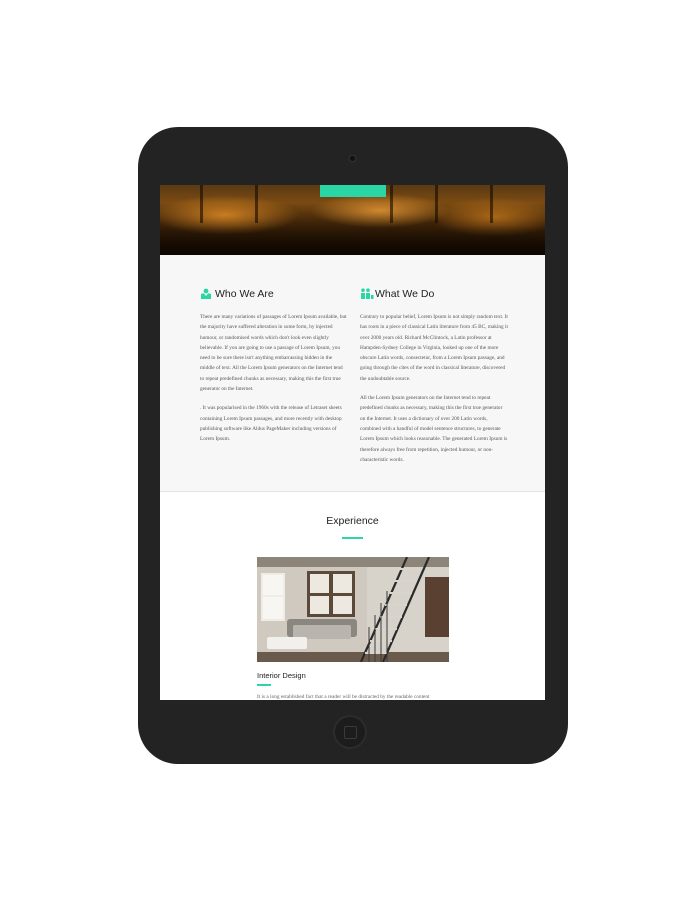 Image resolution: width=700 pixels, height=900 pixels. I want to click on camera-icon, so click(352, 158).